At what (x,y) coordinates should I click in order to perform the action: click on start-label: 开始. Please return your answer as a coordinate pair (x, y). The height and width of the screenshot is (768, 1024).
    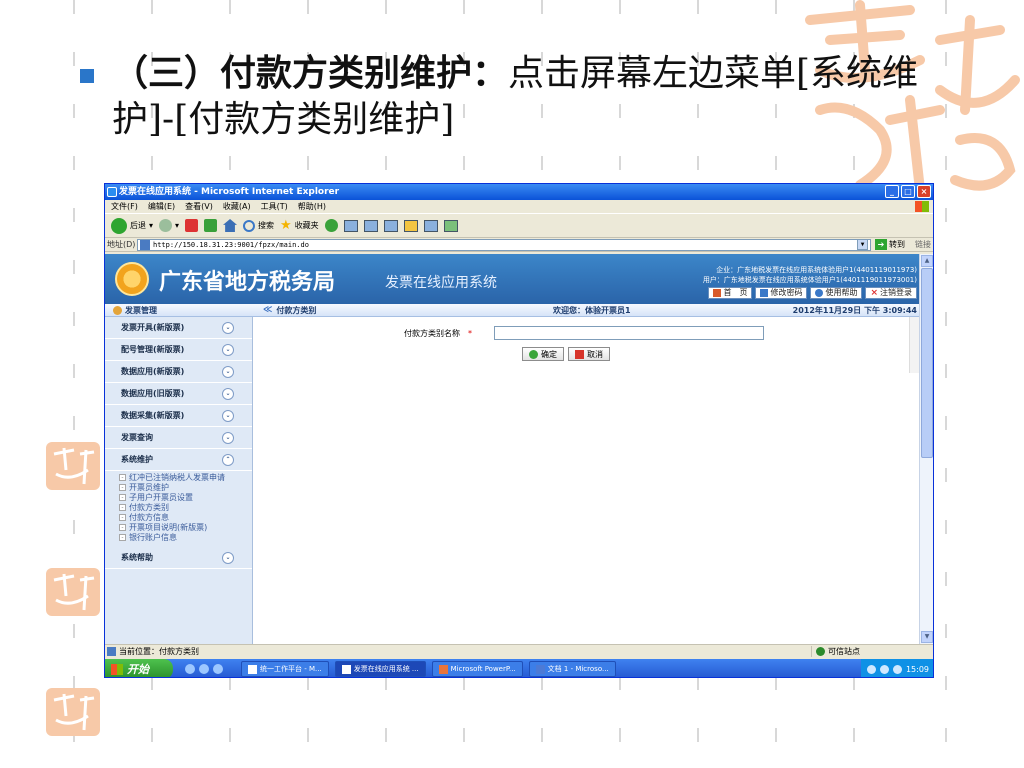
    Looking at the image, I should click on (138, 669).